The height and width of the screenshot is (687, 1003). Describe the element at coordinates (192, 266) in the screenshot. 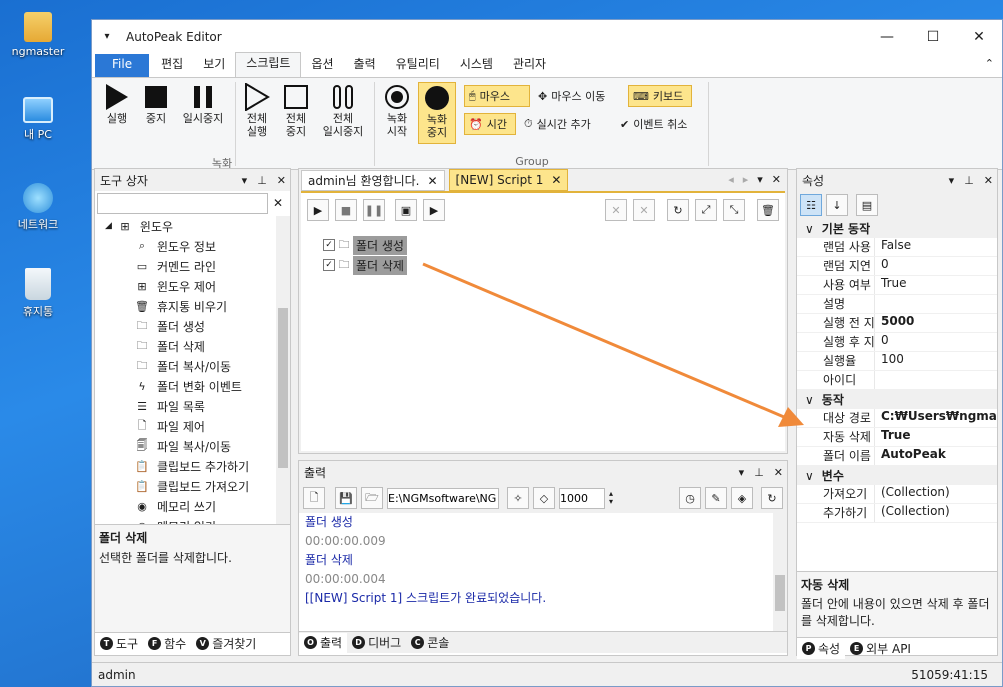

I see `toolbox-item: ▭ 커멘드 라인` at that location.